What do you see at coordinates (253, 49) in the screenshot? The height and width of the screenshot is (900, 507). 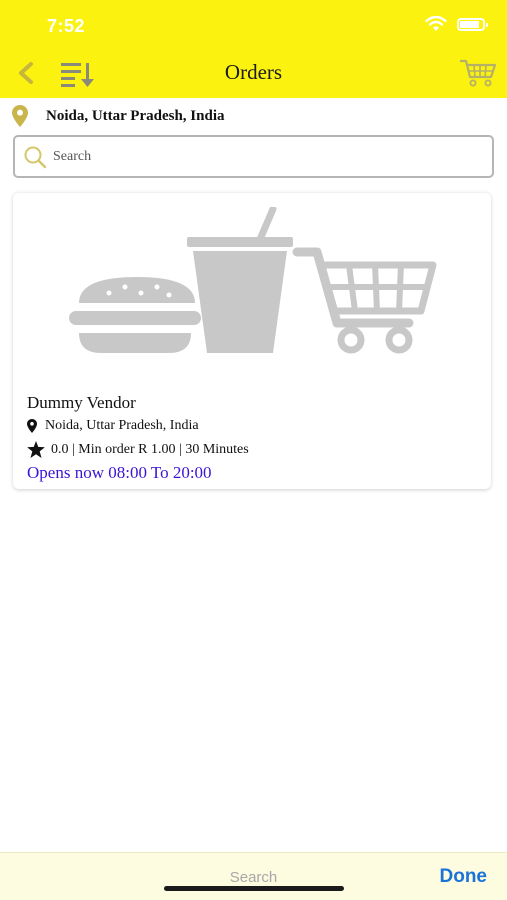 I see `app-header: 7:52 Orders` at bounding box center [253, 49].